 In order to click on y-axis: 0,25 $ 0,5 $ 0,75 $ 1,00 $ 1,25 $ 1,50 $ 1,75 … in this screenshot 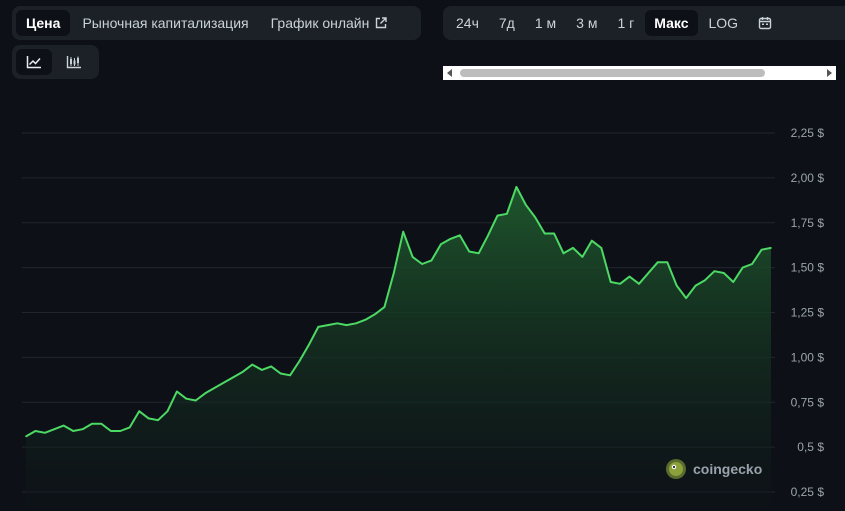, I will do `click(808, 312)`.